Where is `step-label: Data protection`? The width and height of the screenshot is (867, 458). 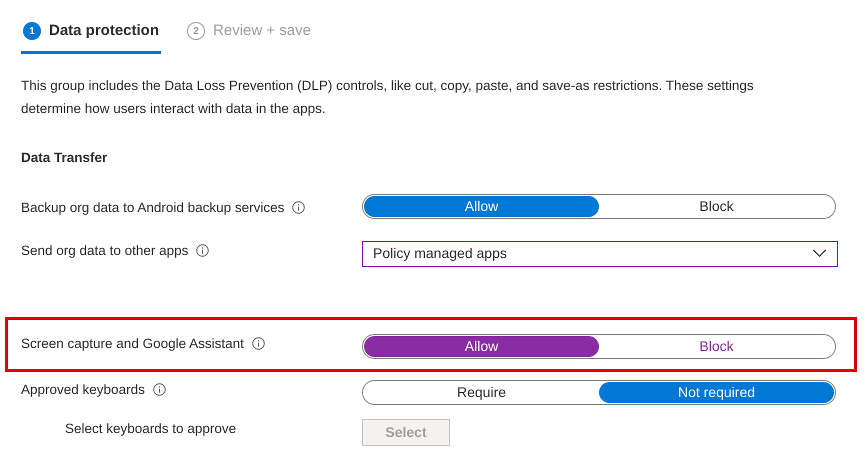
step-label: Data protection is located at coordinates (104, 31).